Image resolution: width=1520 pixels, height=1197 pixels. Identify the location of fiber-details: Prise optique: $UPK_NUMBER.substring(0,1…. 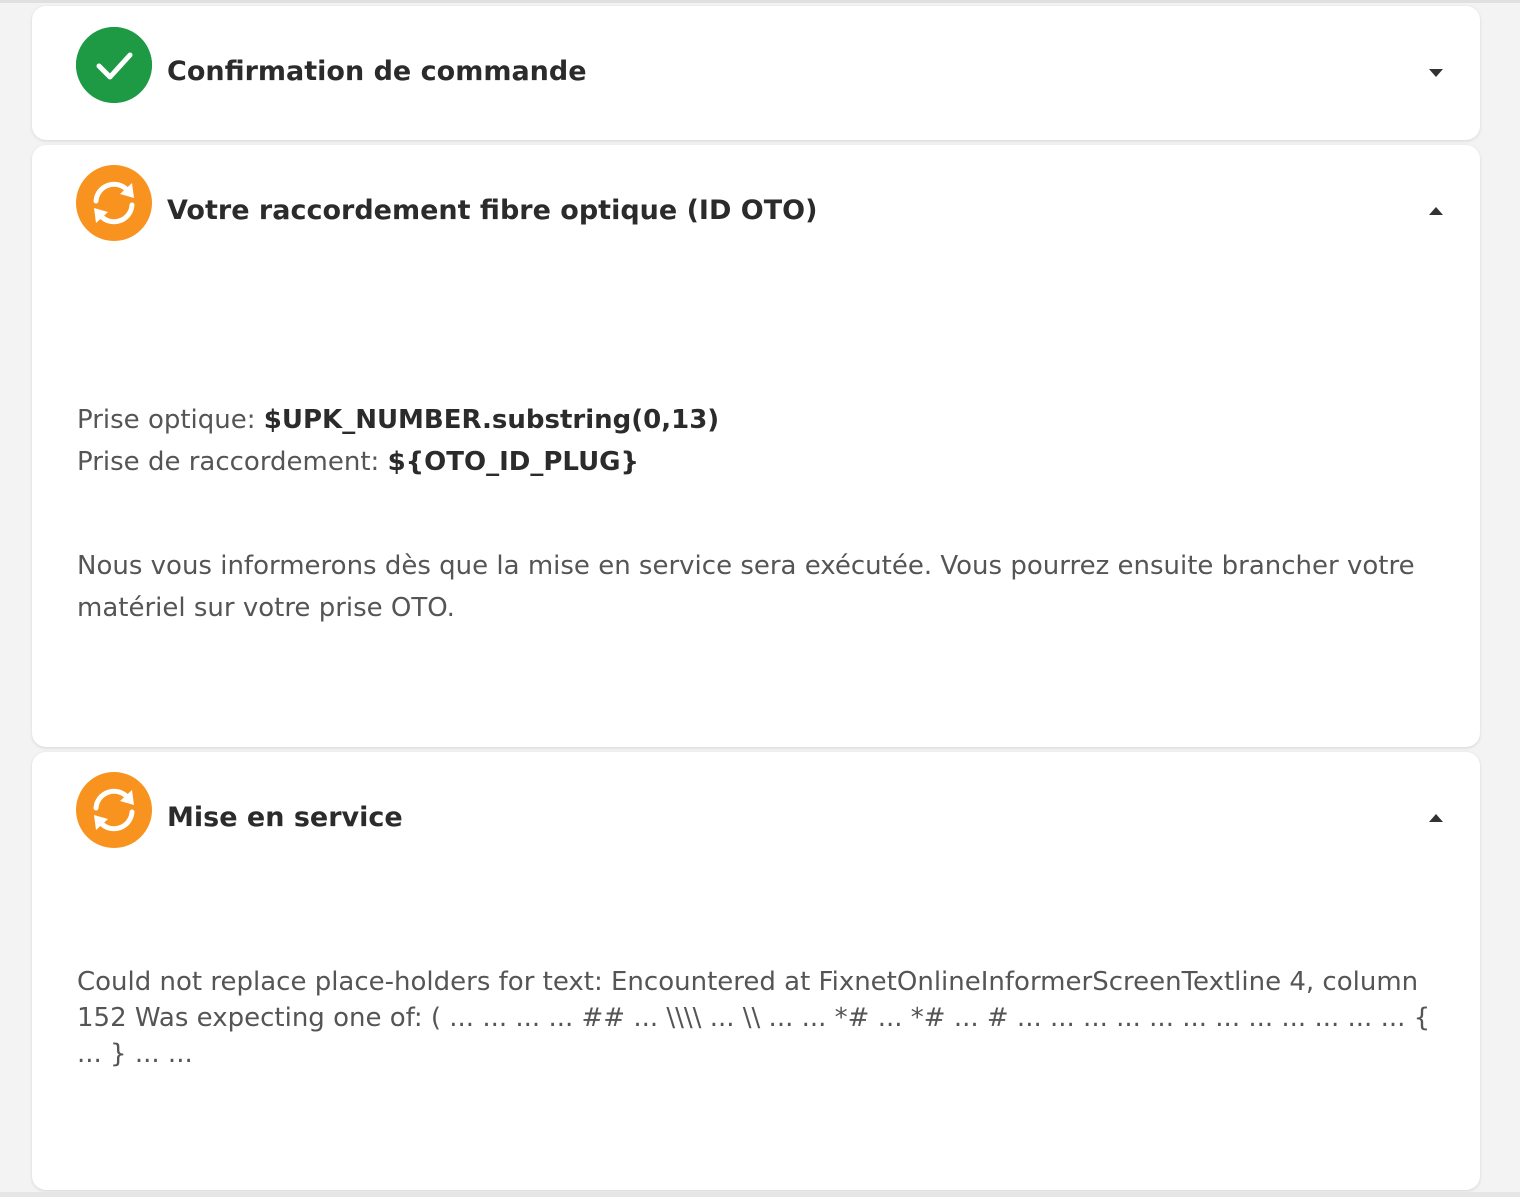
(762, 441).